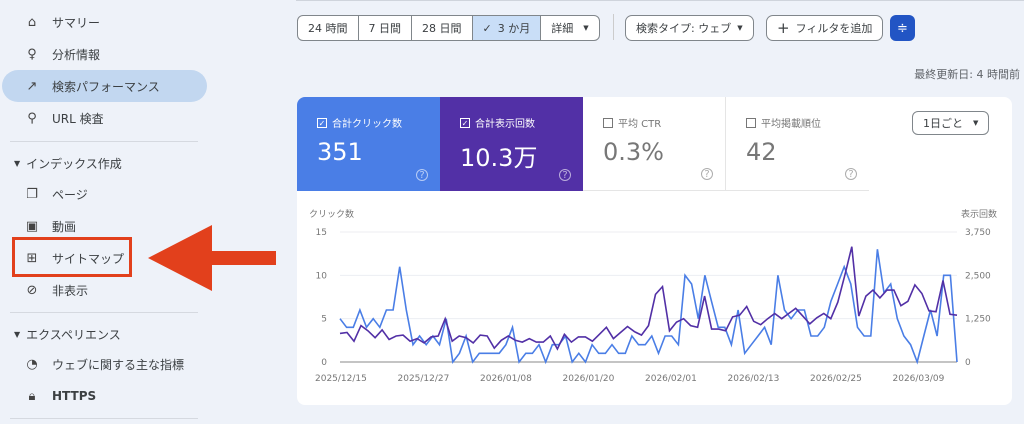 The width and height of the screenshot is (1024, 424). What do you see at coordinates (104, 54) in the screenshot?
I see `nav-insights: ♀ 分析情報` at bounding box center [104, 54].